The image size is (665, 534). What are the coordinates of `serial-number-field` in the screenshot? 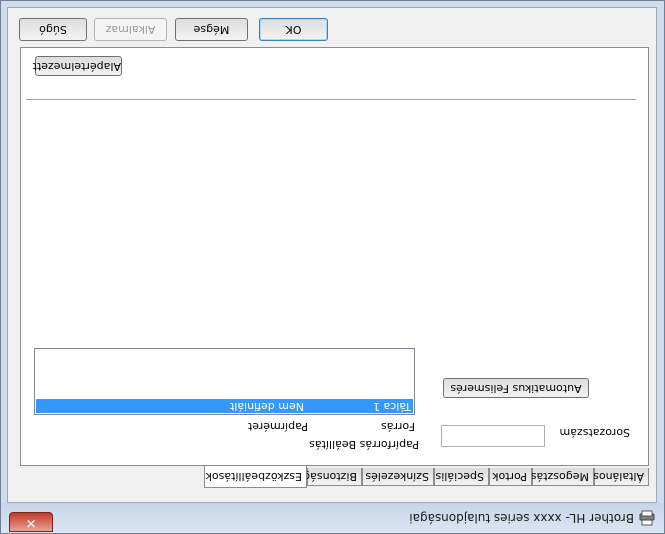 It's located at (493, 436).